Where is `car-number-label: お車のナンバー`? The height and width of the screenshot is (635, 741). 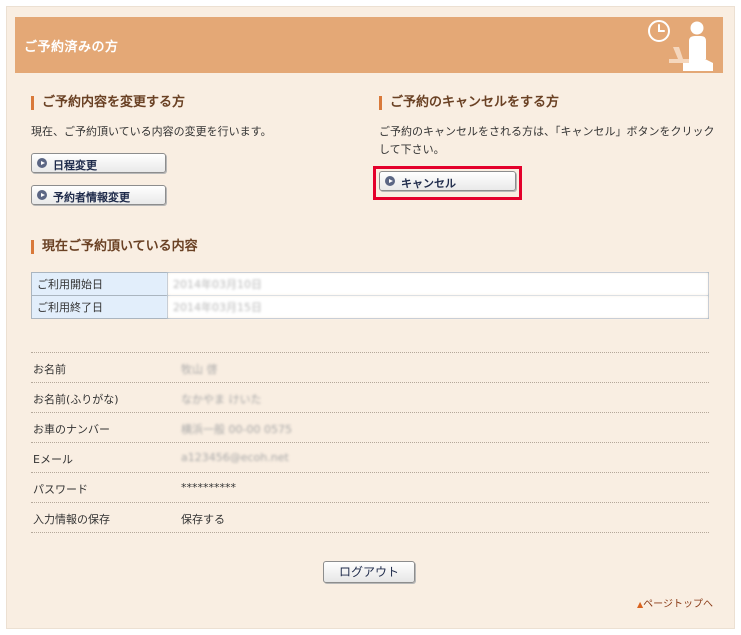 car-number-label: お車のナンバー is located at coordinates (71, 429).